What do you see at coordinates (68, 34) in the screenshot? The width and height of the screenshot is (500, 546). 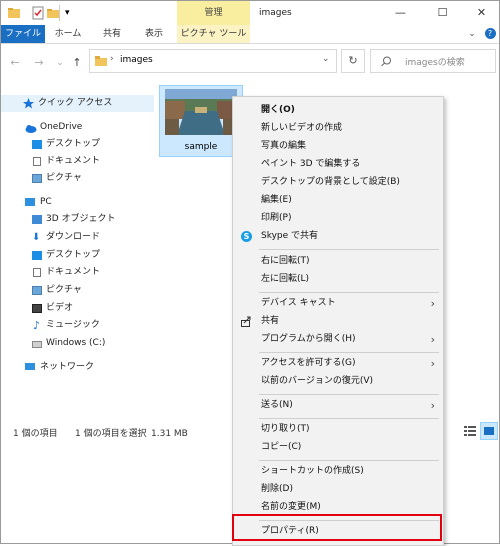 I see `tab-home: ホーム` at bounding box center [68, 34].